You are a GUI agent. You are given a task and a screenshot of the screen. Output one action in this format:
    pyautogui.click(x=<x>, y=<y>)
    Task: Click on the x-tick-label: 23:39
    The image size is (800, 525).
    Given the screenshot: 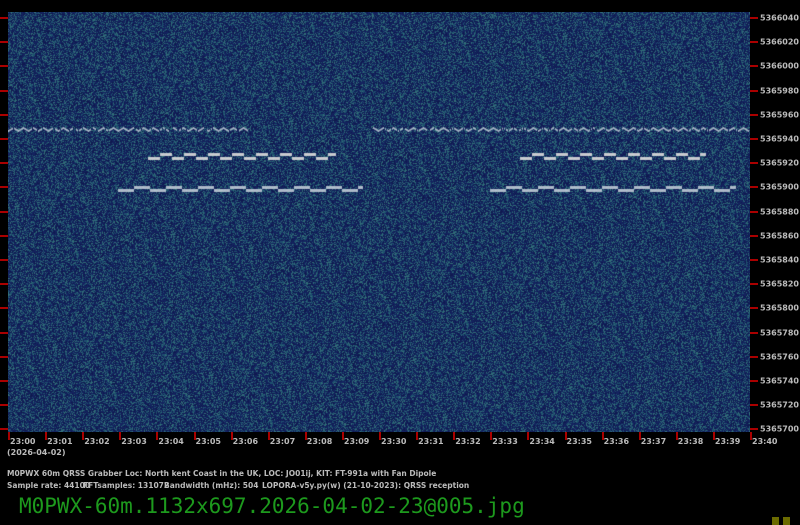 What is the action you would take?
    pyautogui.click(x=727, y=441)
    